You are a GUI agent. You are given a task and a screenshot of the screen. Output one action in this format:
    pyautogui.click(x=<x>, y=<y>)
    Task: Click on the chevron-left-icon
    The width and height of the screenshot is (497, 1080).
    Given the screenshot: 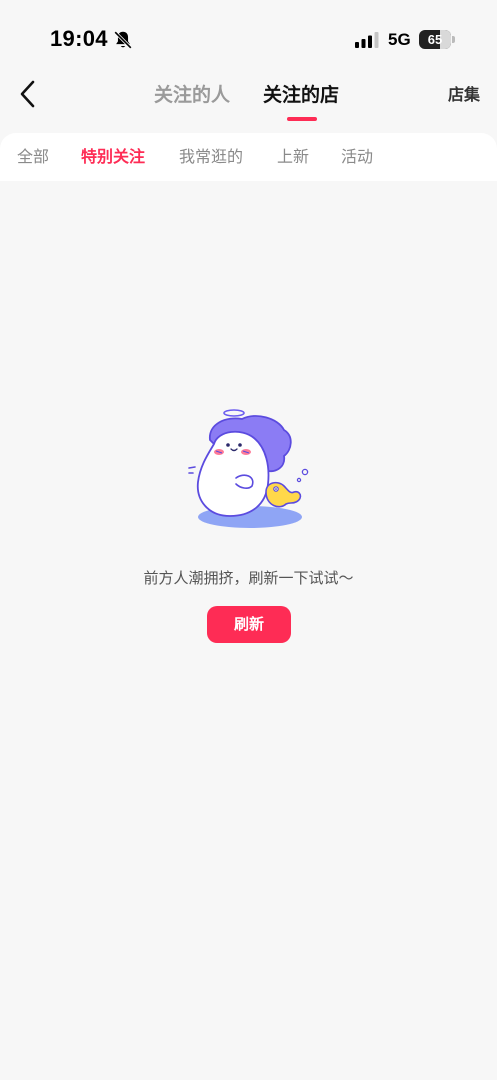 What is the action you would take?
    pyautogui.click(x=27, y=94)
    